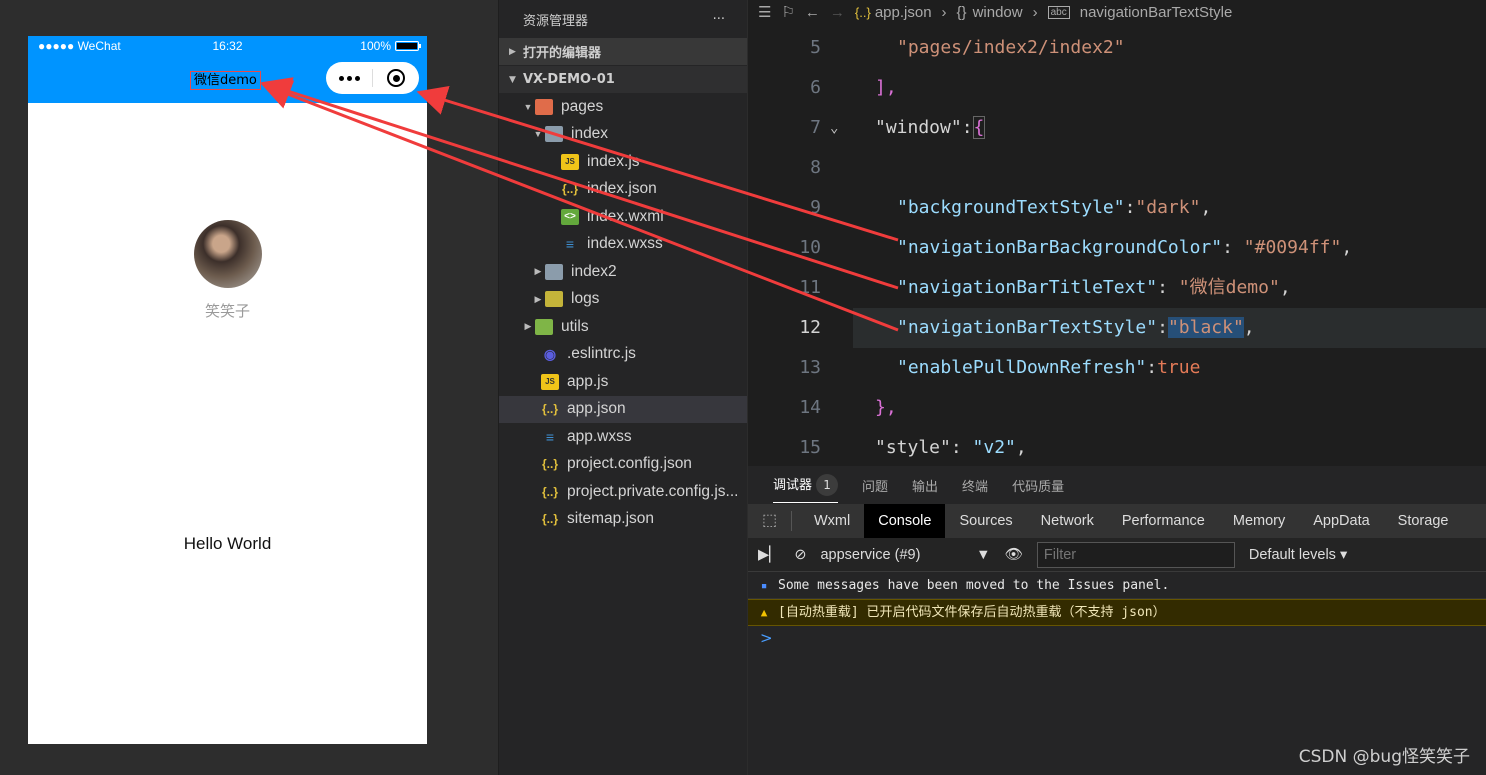  What do you see at coordinates (590, 134) in the screenshot?
I see `tree-item-label: index` at bounding box center [590, 134].